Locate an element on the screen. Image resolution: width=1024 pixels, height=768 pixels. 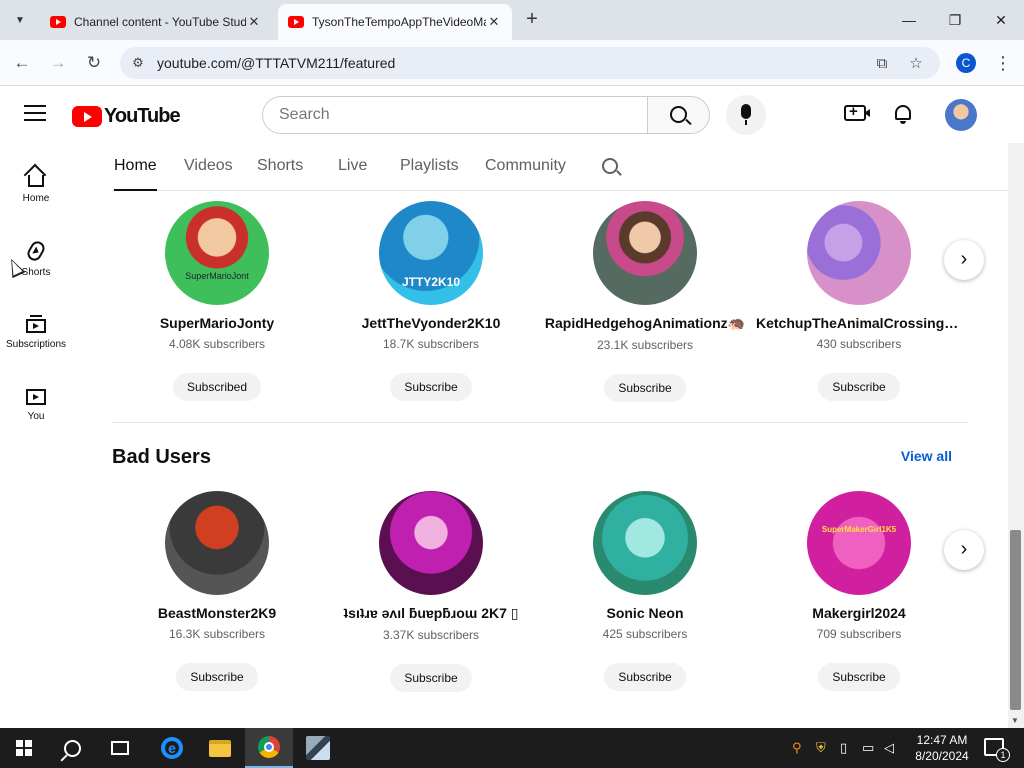
tab-community: Community is located at coordinates (525, 174).